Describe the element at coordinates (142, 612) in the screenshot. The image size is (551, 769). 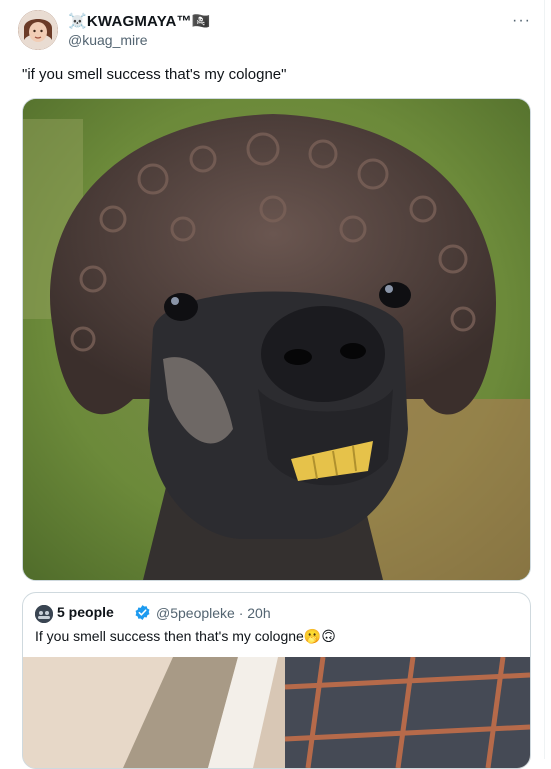
I see `verified-badge-icon` at that location.